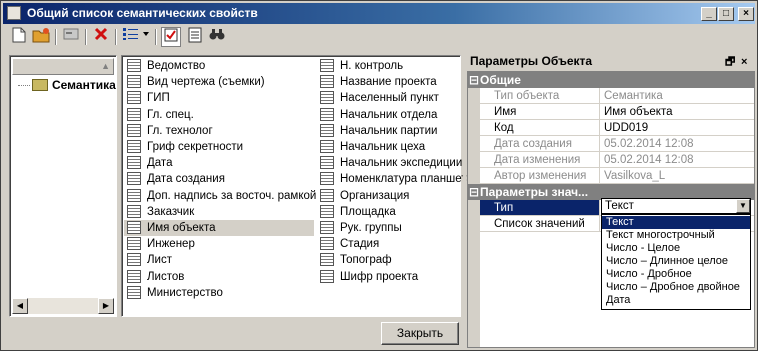 The height and width of the screenshot is (351, 758). Describe the element at coordinates (387, 260) in the screenshot. I see `list-item: Топограф` at that location.